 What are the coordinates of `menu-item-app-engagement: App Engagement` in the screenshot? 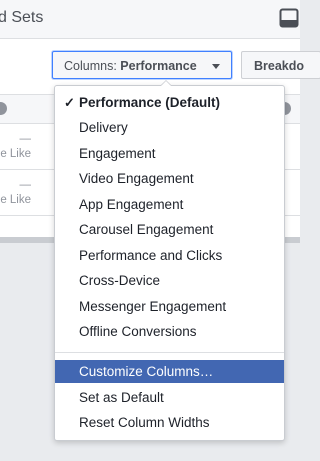 It's located at (169, 204).